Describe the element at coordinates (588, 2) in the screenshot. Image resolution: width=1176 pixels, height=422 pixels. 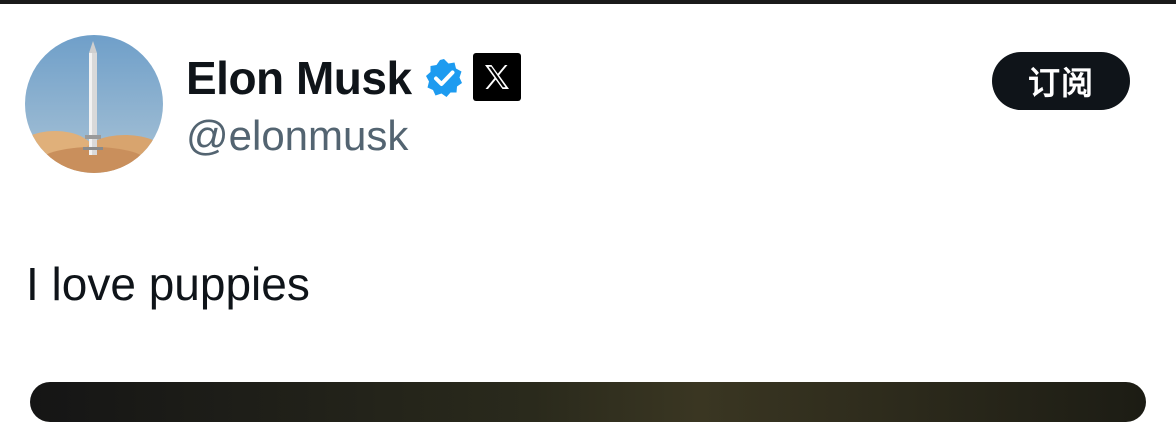
I see `top-divider` at that location.